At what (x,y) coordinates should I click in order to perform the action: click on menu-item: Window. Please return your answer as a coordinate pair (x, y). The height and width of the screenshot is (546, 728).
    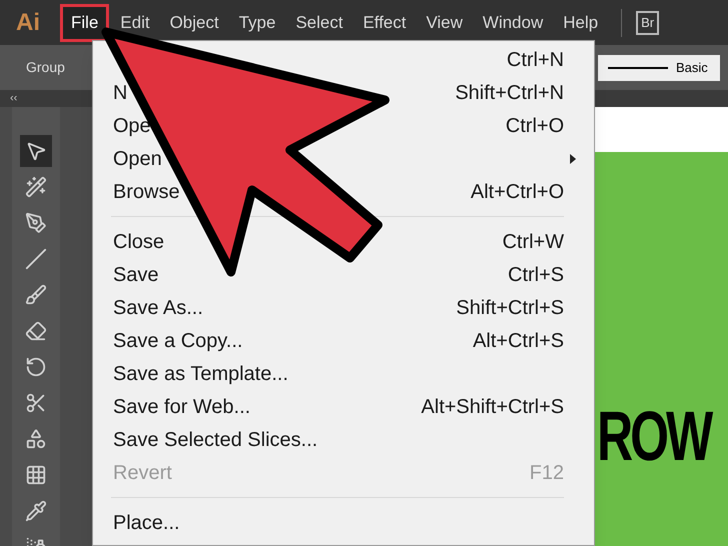
    Looking at the image, I should click on (513, 23).